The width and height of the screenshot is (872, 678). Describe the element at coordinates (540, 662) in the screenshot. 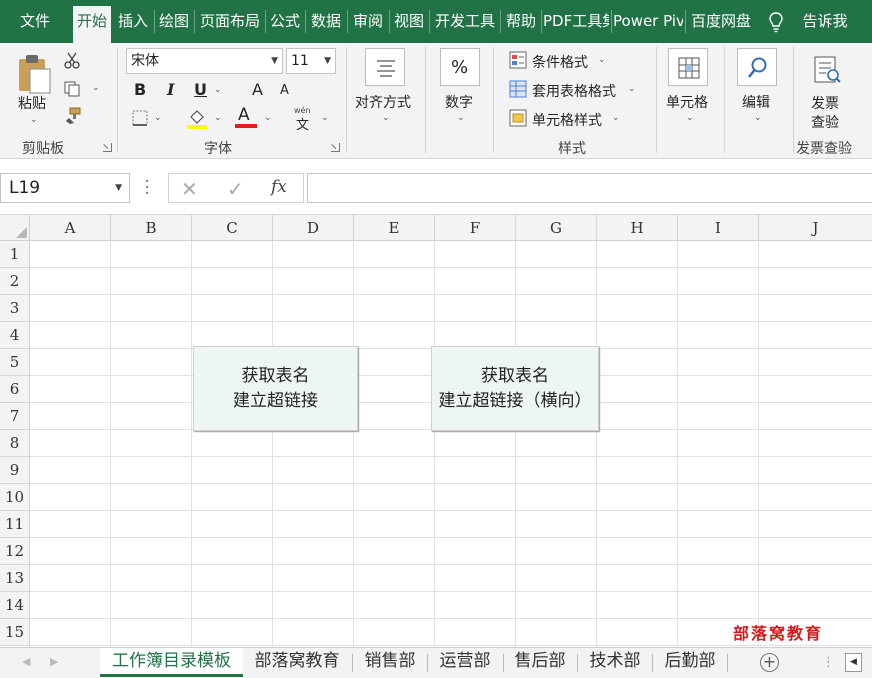

I see `sheet-tab-after-sales: 售后部` at that location.